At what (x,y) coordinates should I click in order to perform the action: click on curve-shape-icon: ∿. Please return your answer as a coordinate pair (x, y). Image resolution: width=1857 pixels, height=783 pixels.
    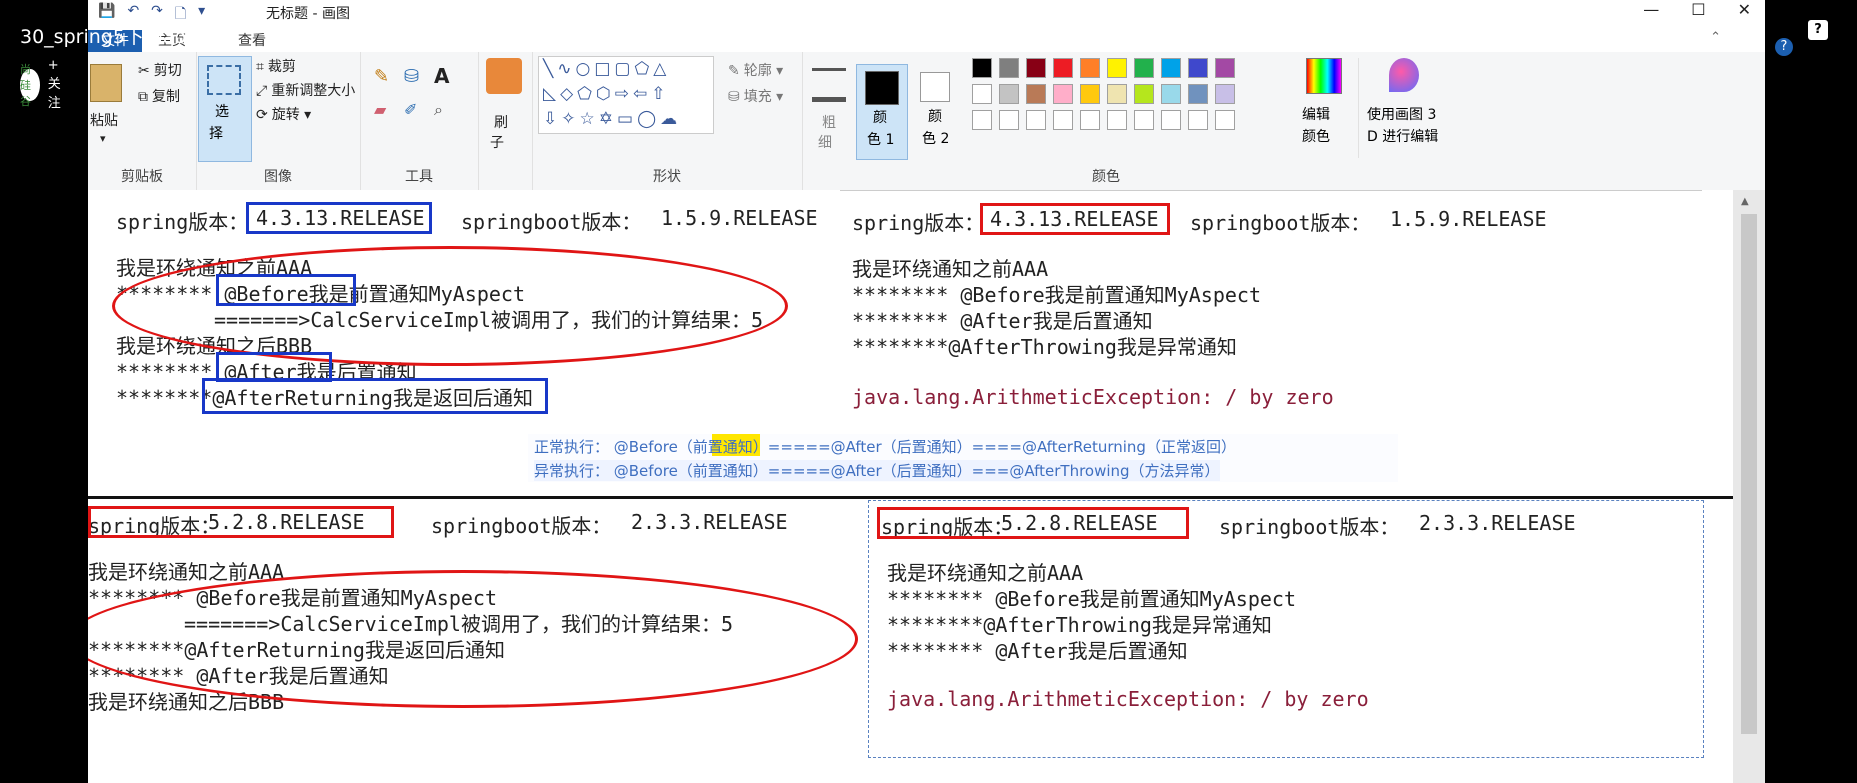
    Looking at the image, I should click on (566, 69).